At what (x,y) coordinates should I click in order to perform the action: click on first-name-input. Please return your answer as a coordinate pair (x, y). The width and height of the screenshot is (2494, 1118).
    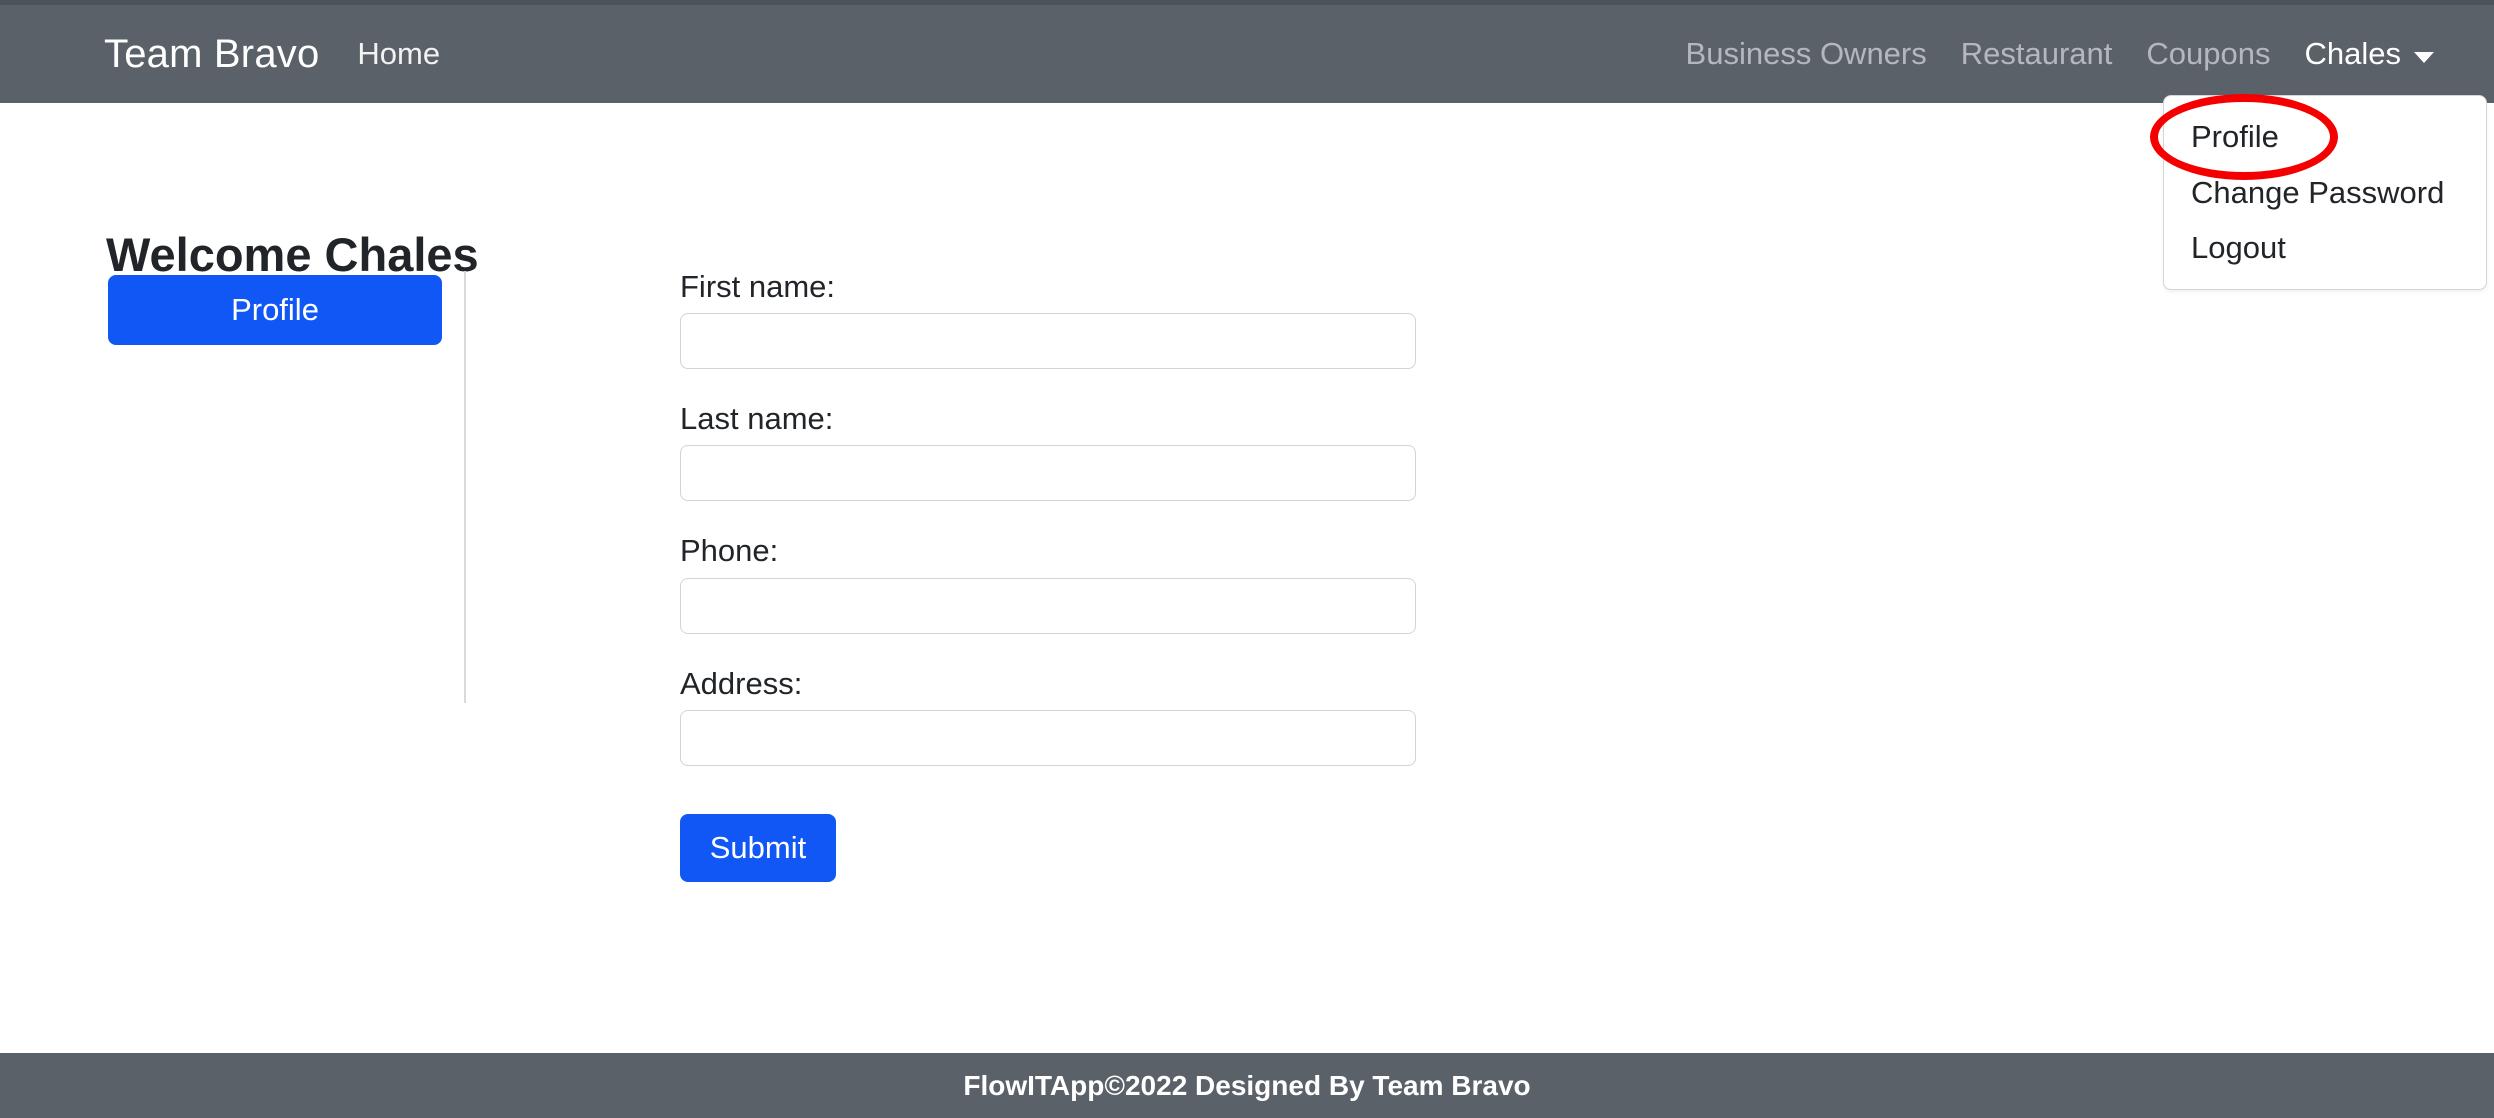
    Looking at the image, I should click on (1048, 341).